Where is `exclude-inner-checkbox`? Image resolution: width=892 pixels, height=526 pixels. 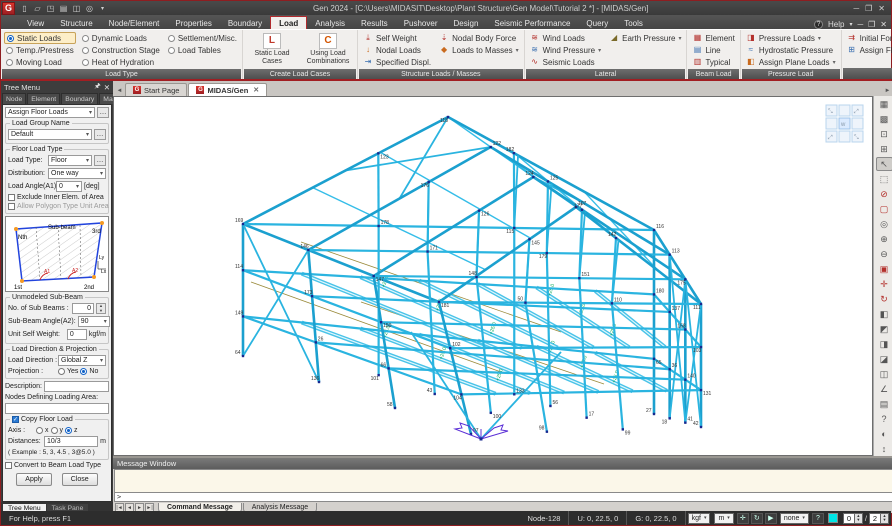 exclude-inner-checkbox is located at coordinates (11, 197).